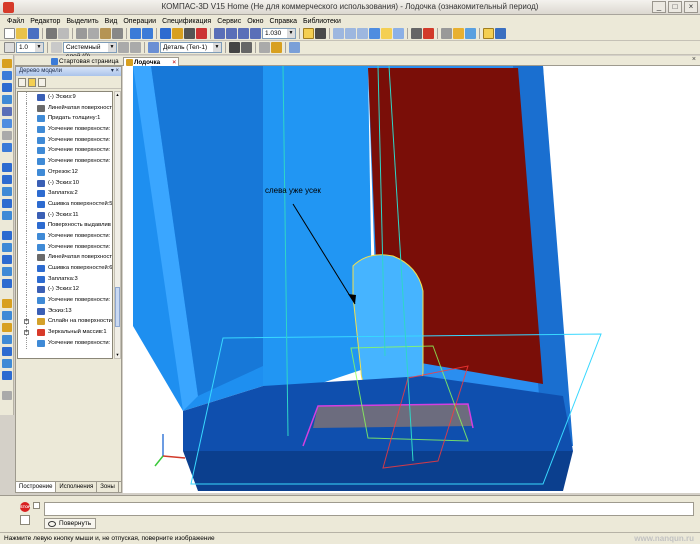  I want to click on chamfer-icon, so click(7, 259).